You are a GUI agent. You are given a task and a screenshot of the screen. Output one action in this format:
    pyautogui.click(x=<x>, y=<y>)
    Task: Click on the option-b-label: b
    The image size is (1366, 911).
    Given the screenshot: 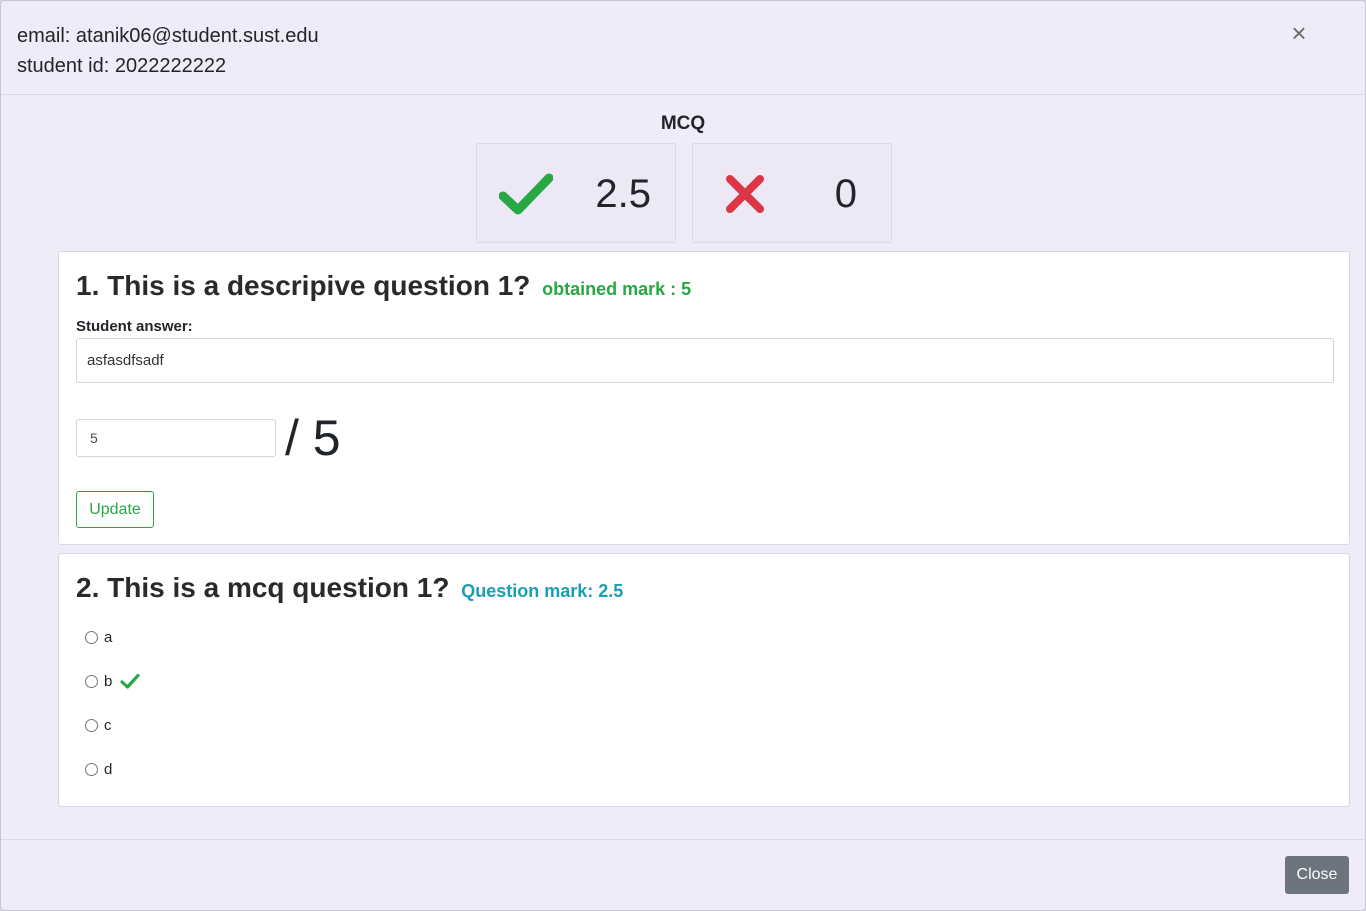 What is the action you would take?
    pyautogui.click(x=108, y=681)
    